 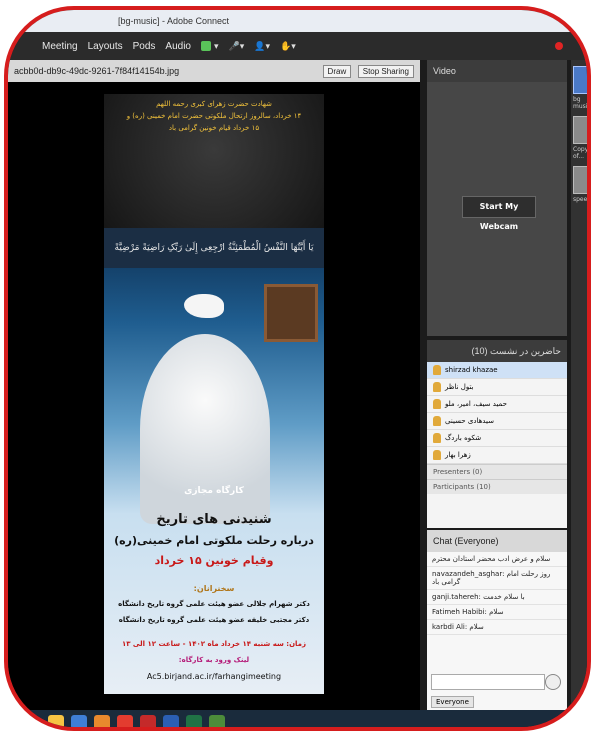 What do you see at coordinates (458, 455) in the screenshot?
I see `attendee-name: زهرا بهار` at bounding box center [458, 455].